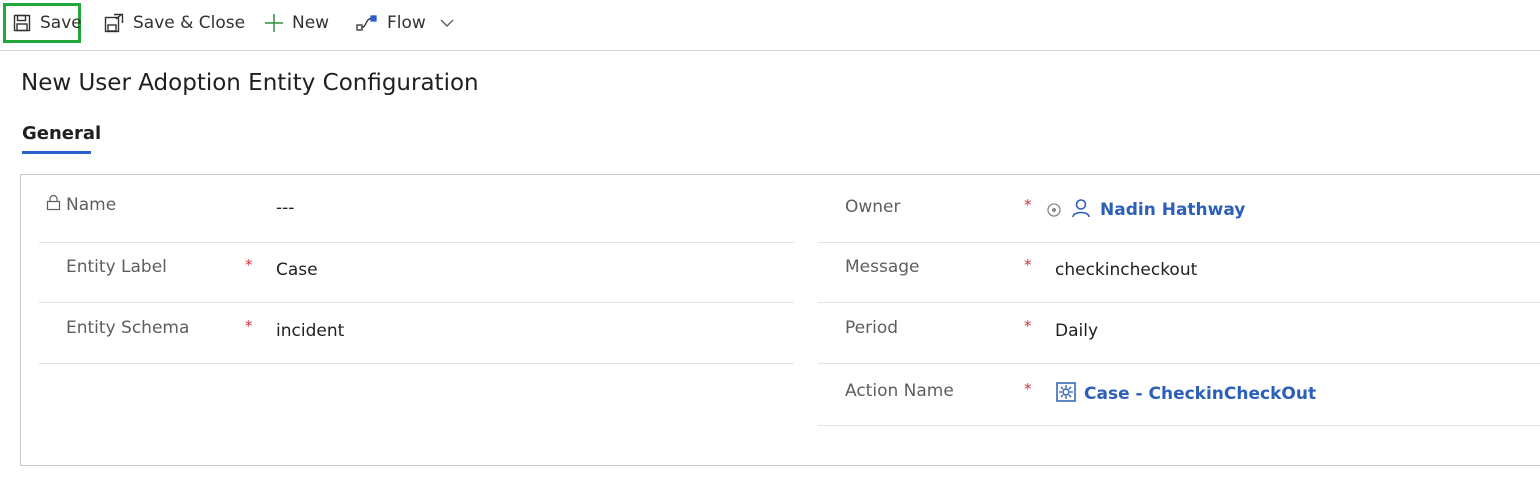  Describe the element at coordinates (114, 23) in the screenshot. I see `save-close-icon` at that location.